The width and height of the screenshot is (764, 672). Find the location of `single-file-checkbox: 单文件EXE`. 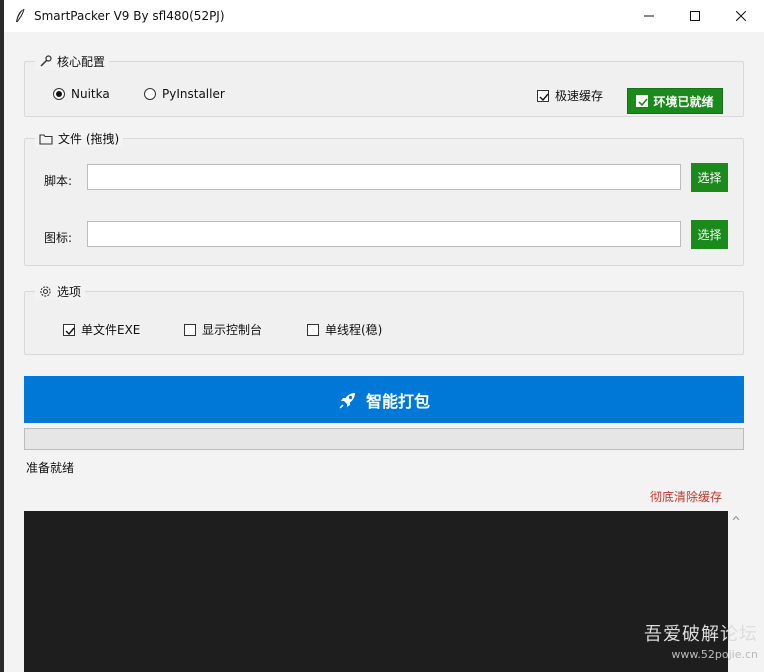

single-file-checkbox: 单文件EXE is located at coordinates (101, 329).